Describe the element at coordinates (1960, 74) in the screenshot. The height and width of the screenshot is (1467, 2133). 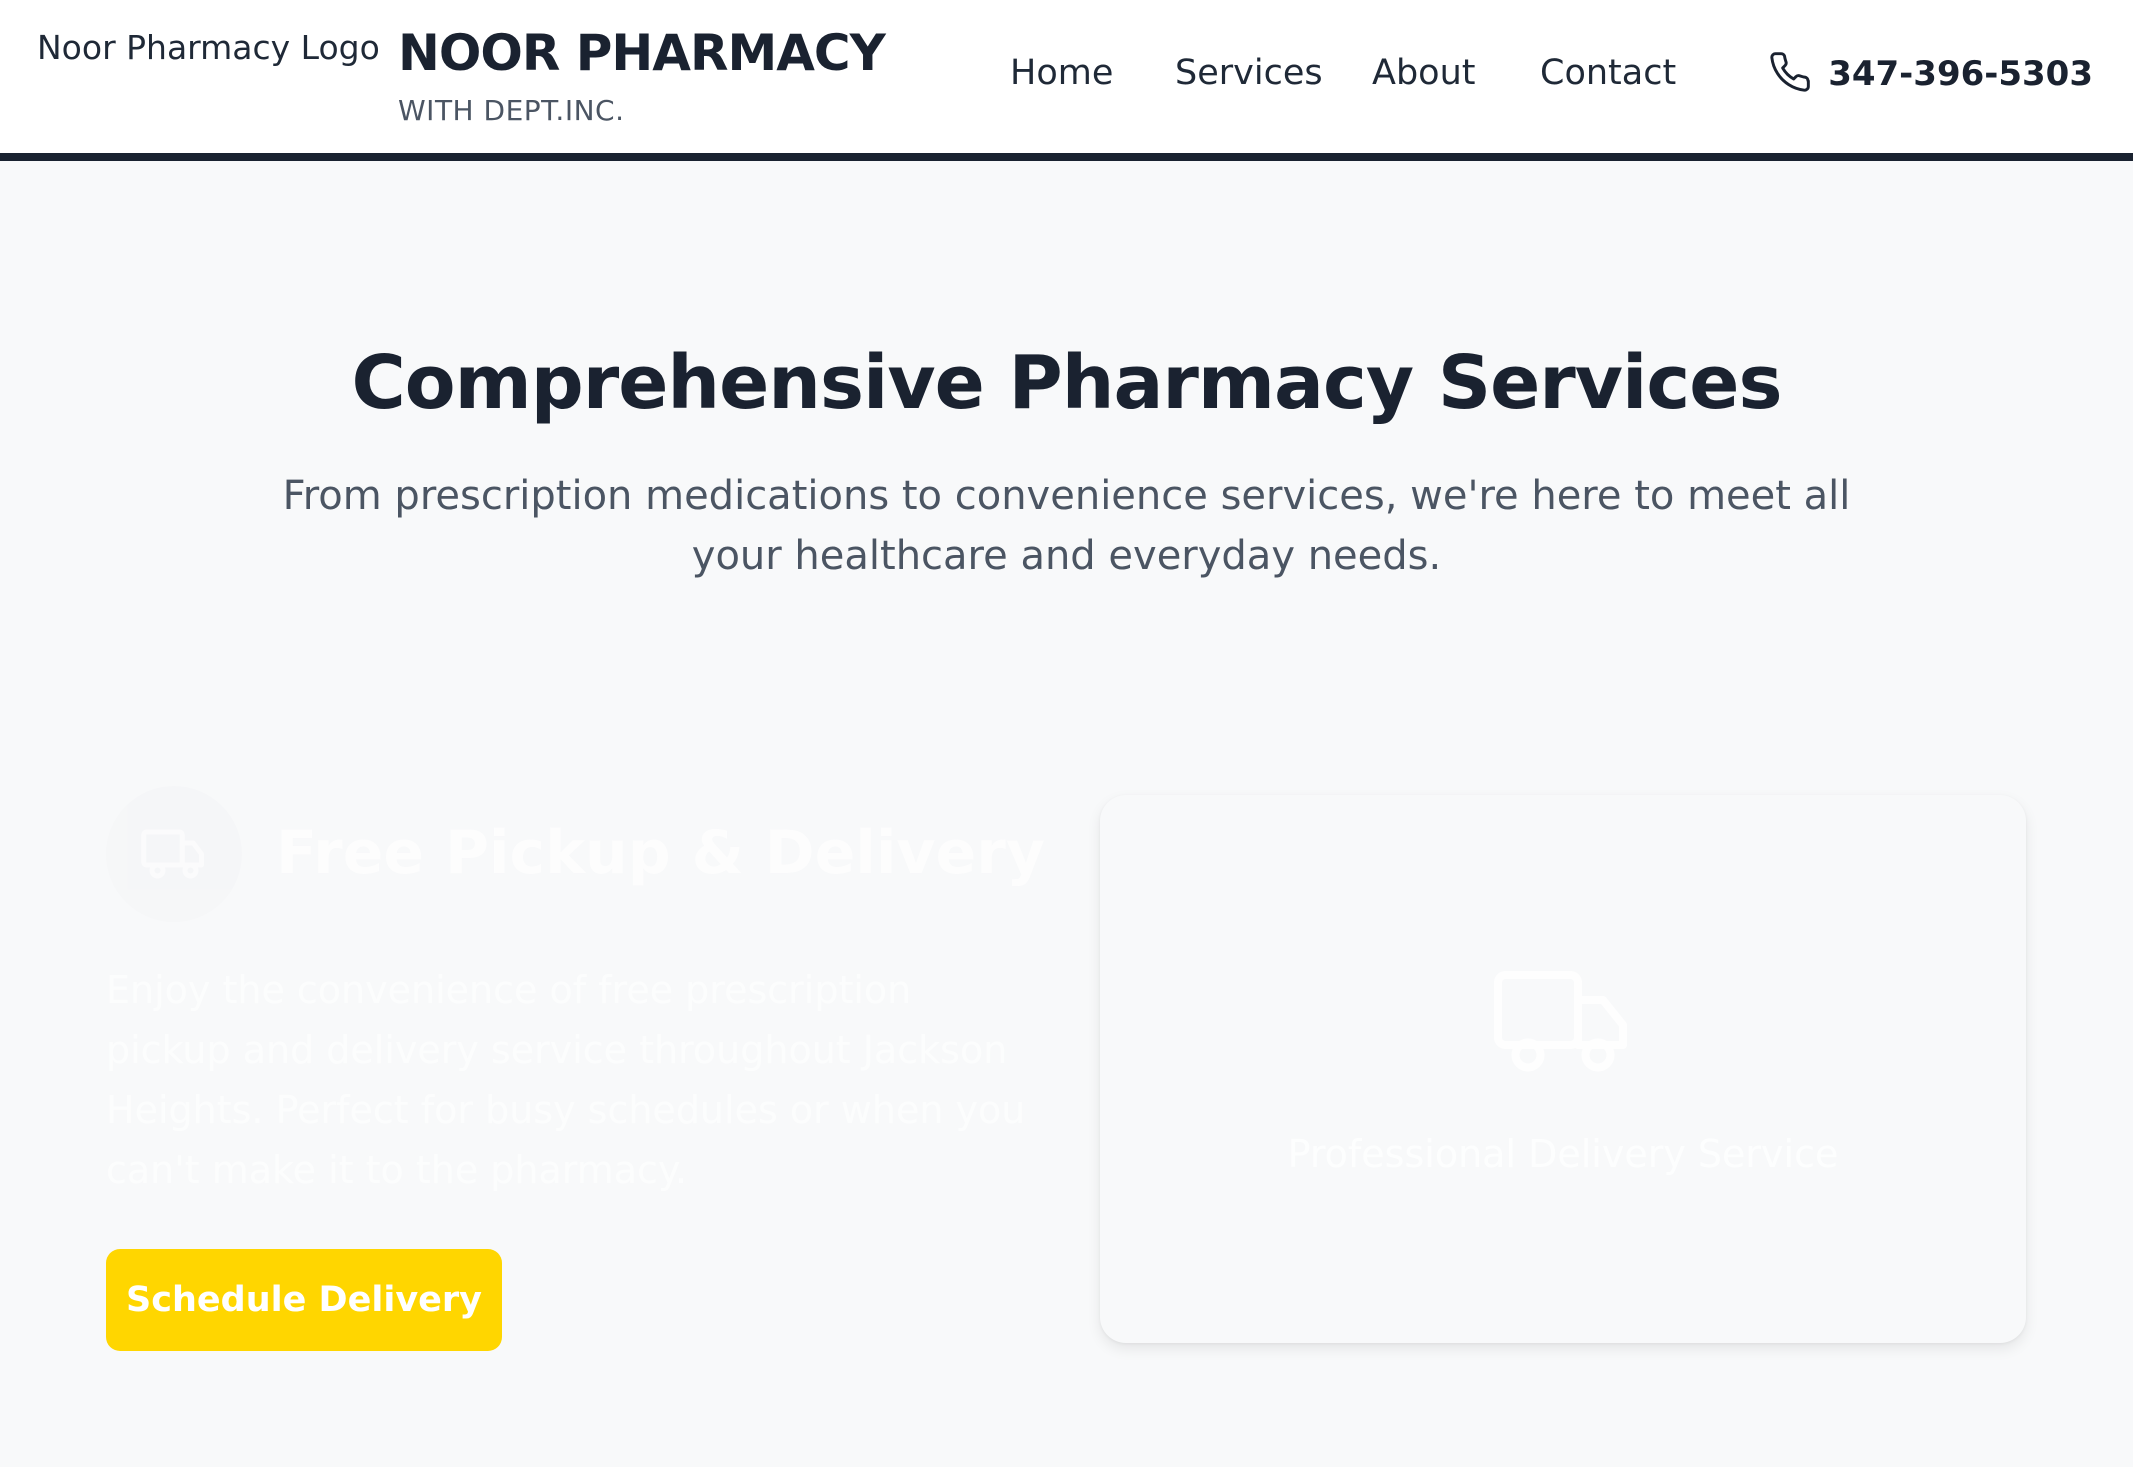
I see `phone-number: 347-396-5303` at that location.